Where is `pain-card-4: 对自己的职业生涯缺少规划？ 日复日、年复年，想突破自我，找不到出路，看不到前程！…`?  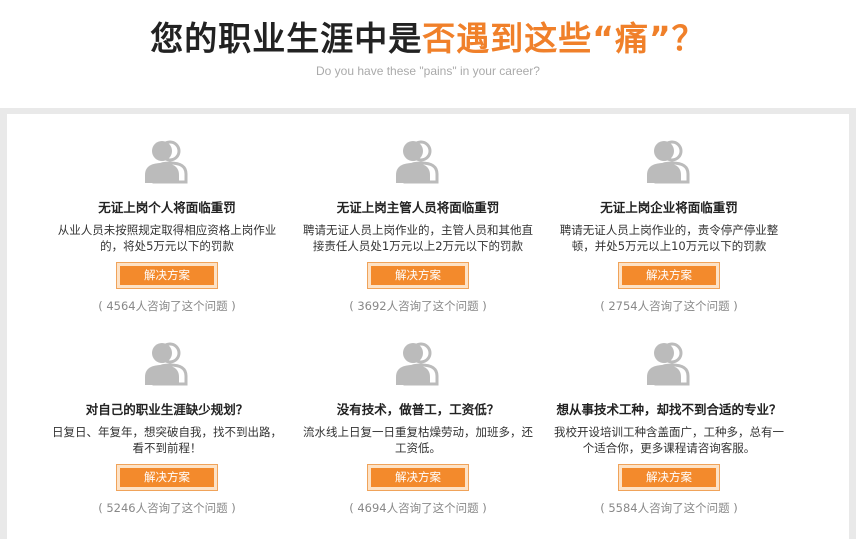 pain-card-4: 对自己的职业生涯缺少规划？ 日复日、年复年，想突破自我，找不到出路，看不到前程！… is located at coordinates (167, 438).